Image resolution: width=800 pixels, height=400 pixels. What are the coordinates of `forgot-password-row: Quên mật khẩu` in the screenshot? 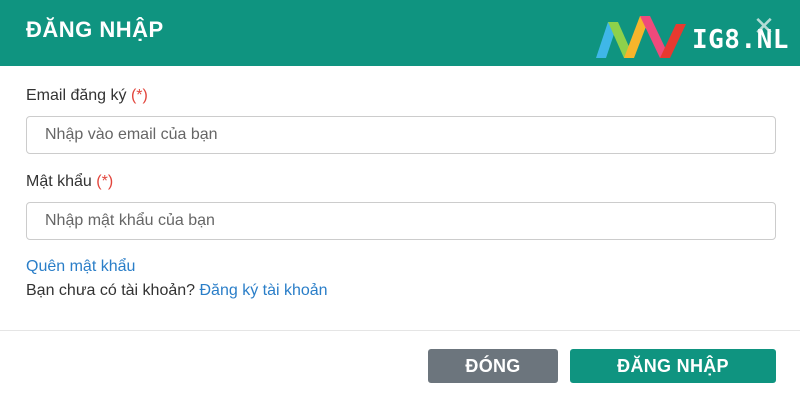 It's located at (80, 267).